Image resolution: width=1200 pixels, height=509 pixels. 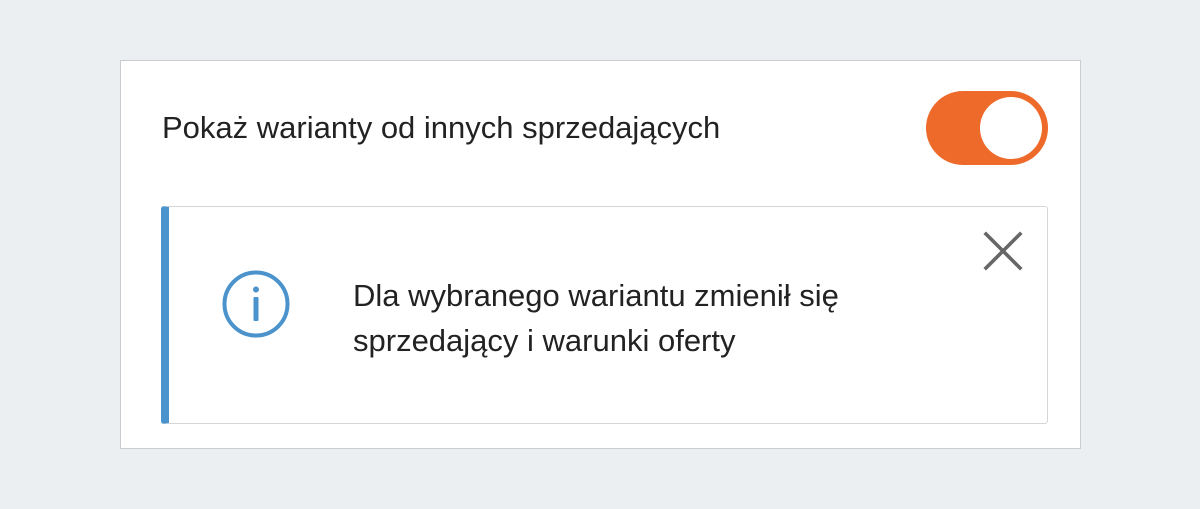 I want to click on toggle-knob, so click(x=1011, y=128).